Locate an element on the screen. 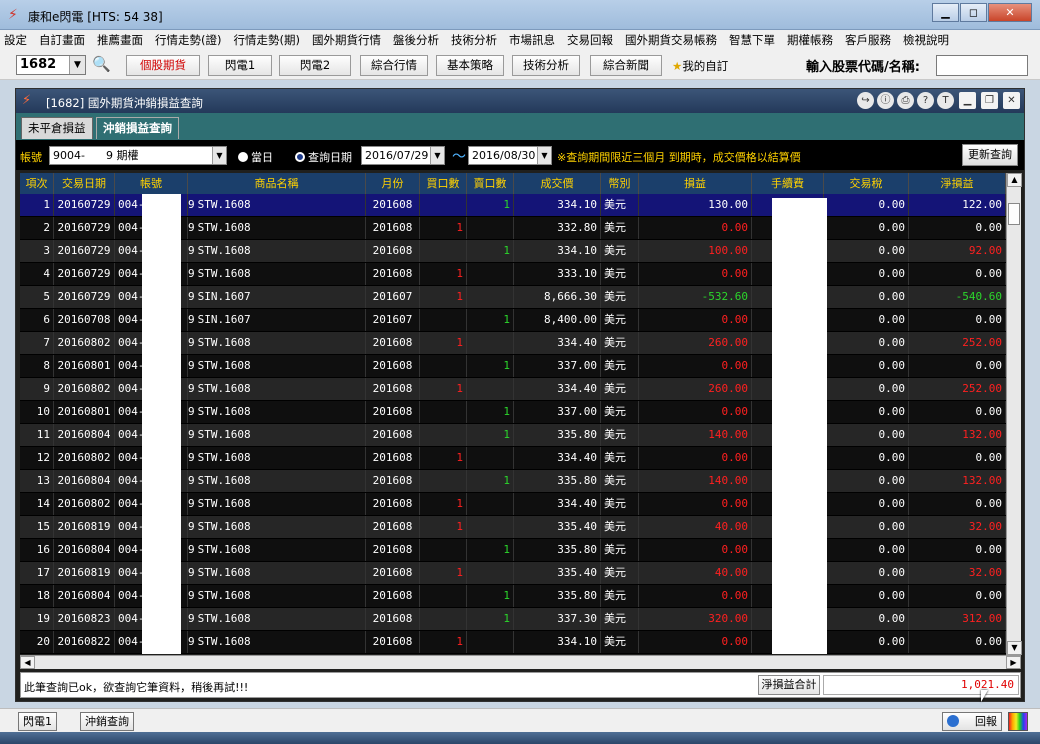 This screenshot has width=1040, height=744. cell-pl: 0.00 is located at coordinates (695, 596).